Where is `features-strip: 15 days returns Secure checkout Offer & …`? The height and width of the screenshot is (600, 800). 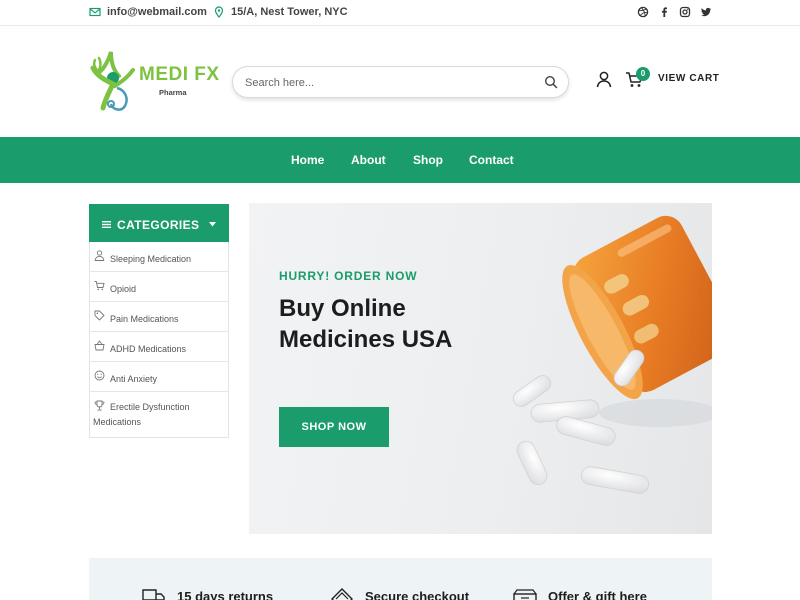 features-strip: 15 days returns Secure checkout Offer & … is located at coordinates (400, 579).